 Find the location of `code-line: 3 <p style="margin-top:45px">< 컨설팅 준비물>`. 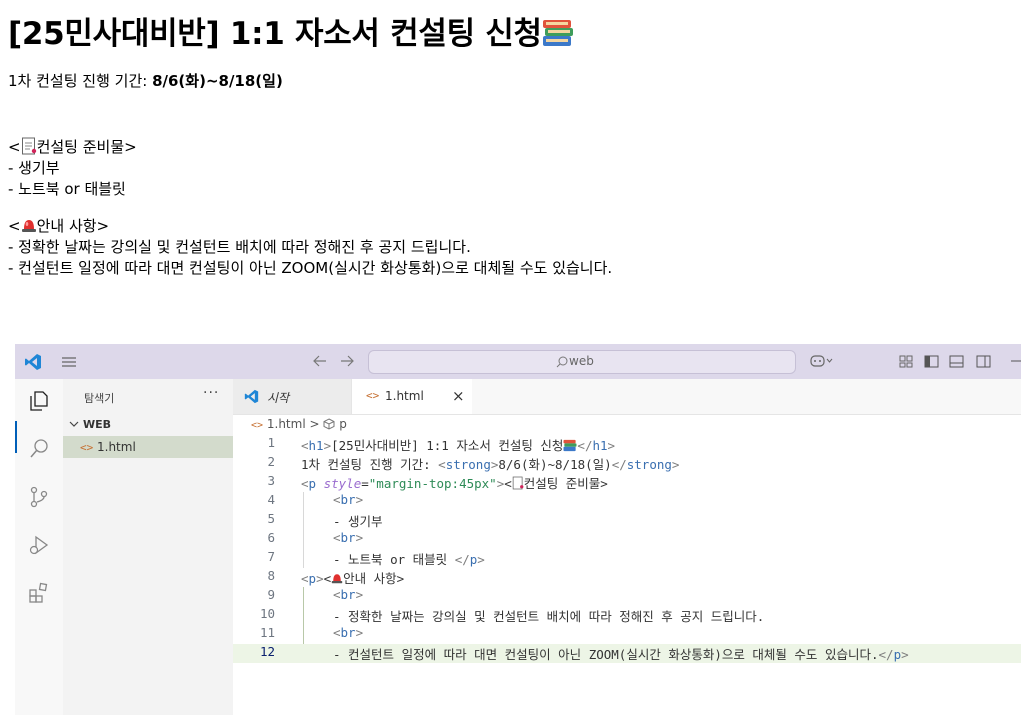

code-line: 3 <p style="margin-top:45px">< 컨설팅 준비물> is located at coordinates (437, 482).